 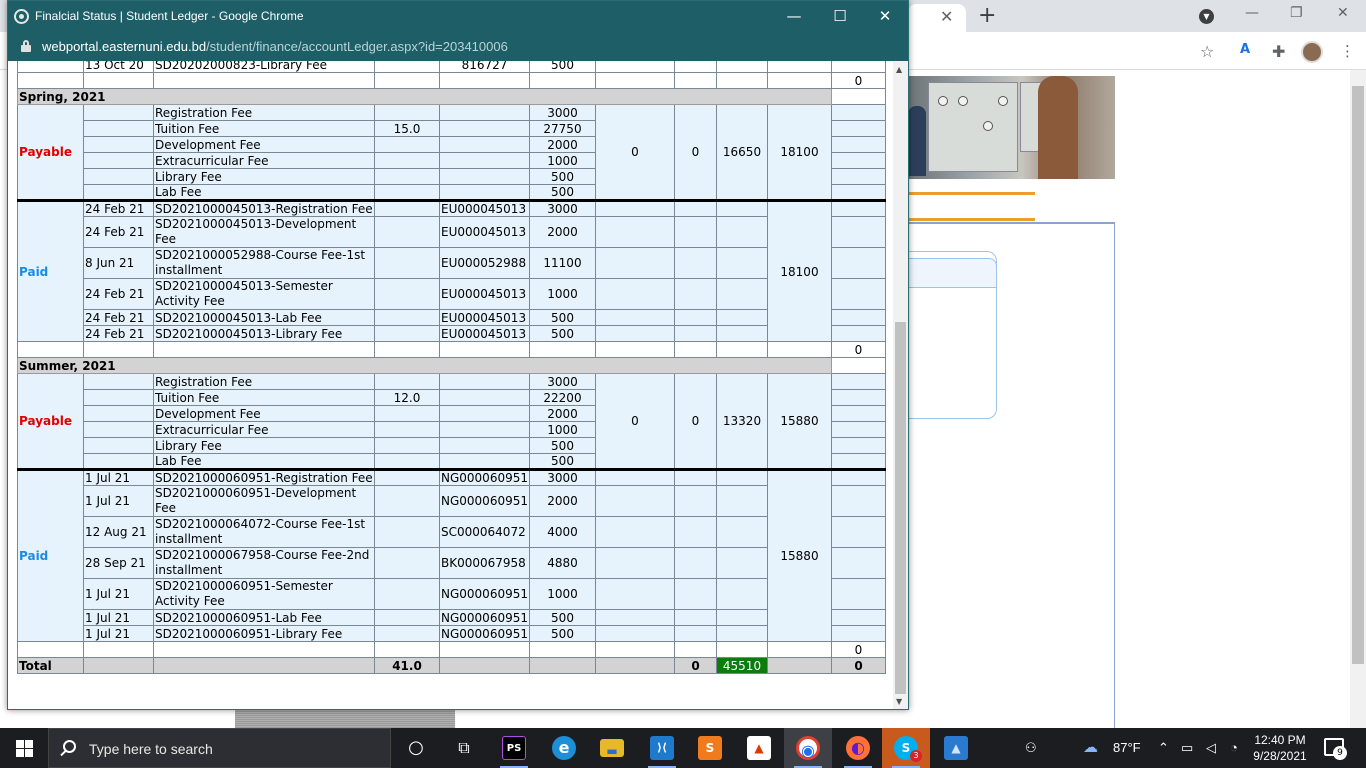 What do you see at coordinates (416, 748) in the screenshot?
I see `cortana-button: ○` at bounding box center [416, 748].